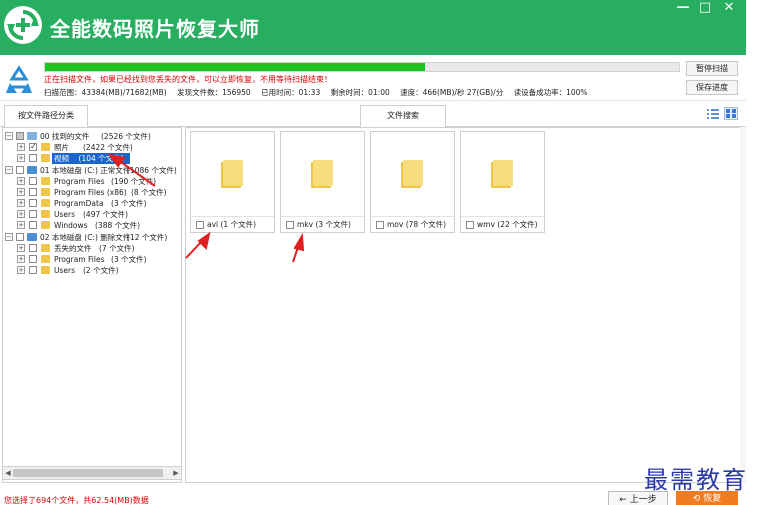 The height and width of the screenshot is (505, 766). Describe the element at coordinates (46, 116) in the screenshot. I see `tab-by-path: 按文件路径分类` at that location.